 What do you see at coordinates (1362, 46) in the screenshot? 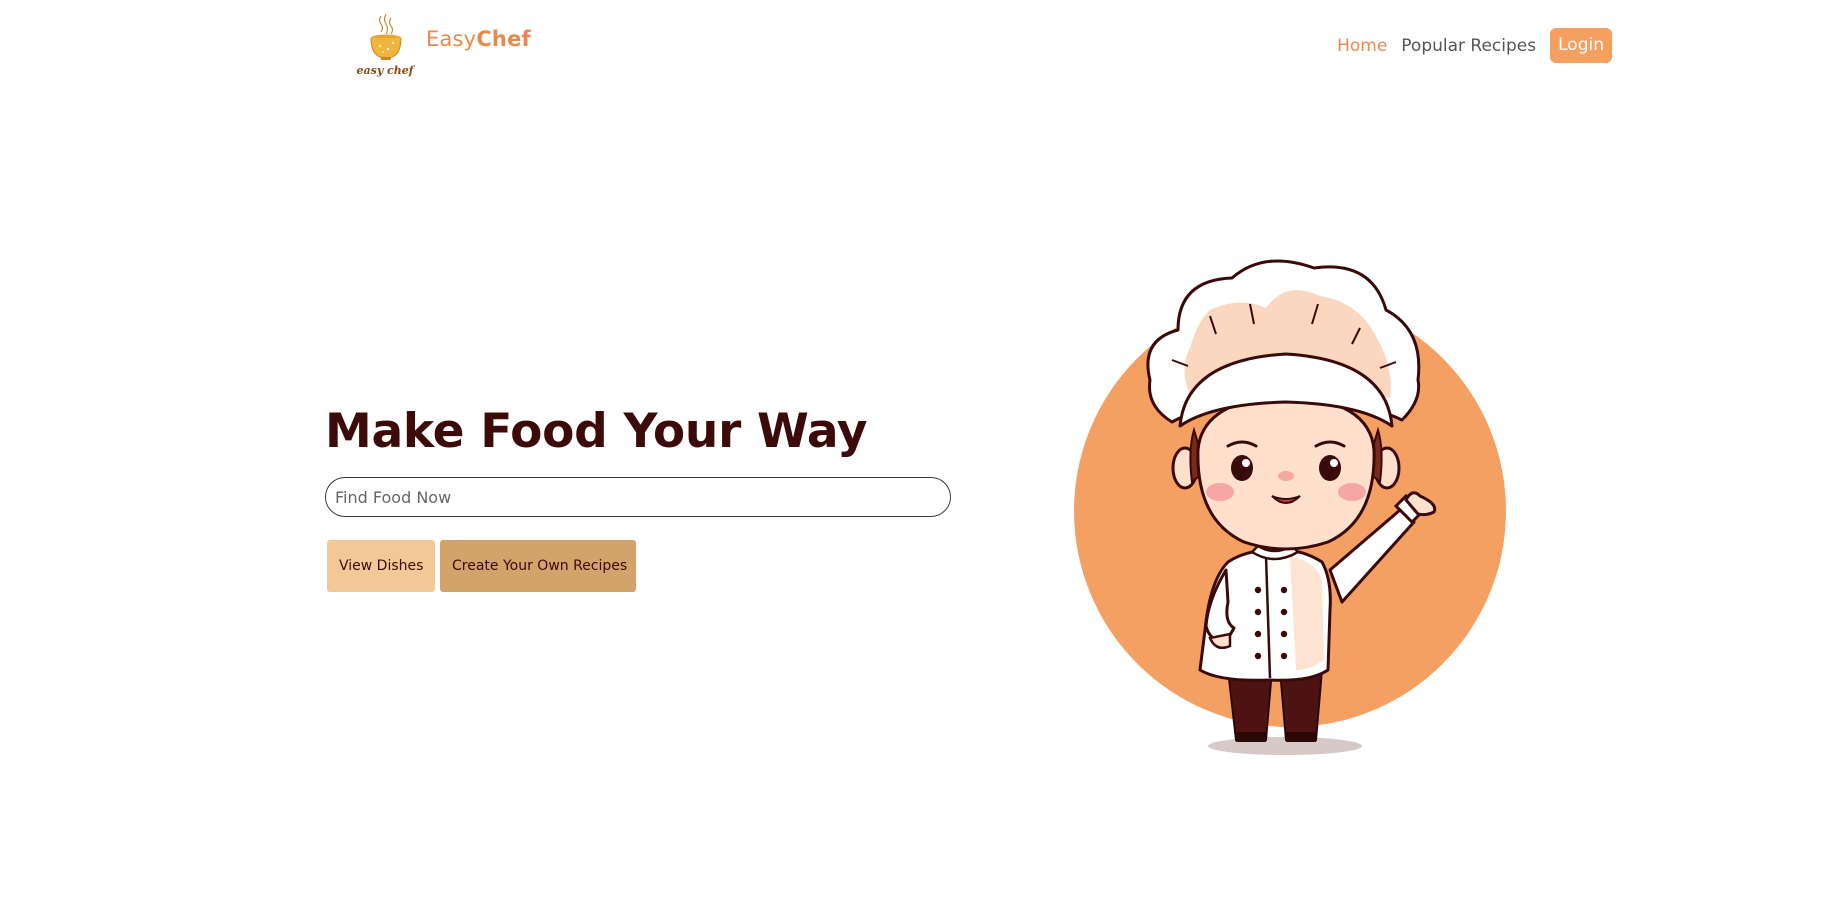
I see `nav-link-home: Home` at bounding box center [1362, 46].